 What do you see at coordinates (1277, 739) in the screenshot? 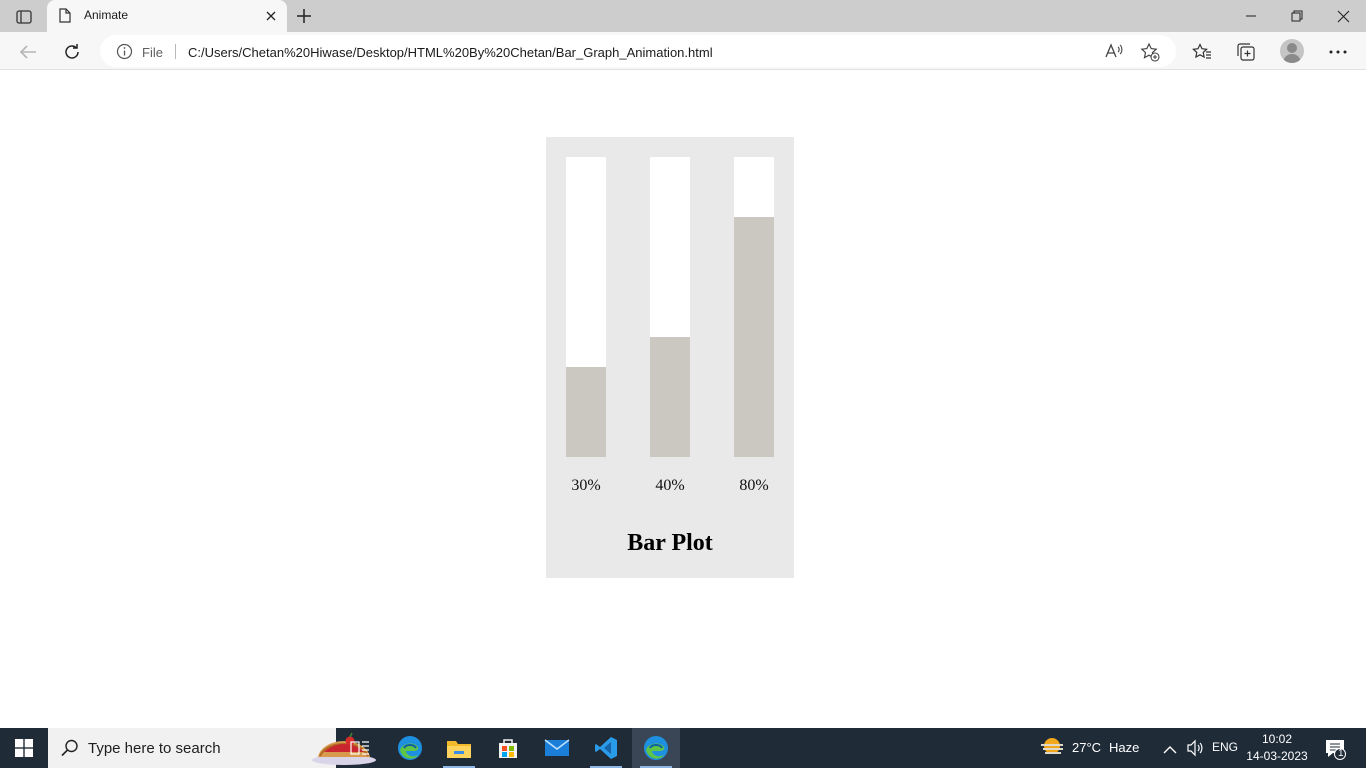
I see `clock-time: 10:02` at bounding box center [1277, 739].